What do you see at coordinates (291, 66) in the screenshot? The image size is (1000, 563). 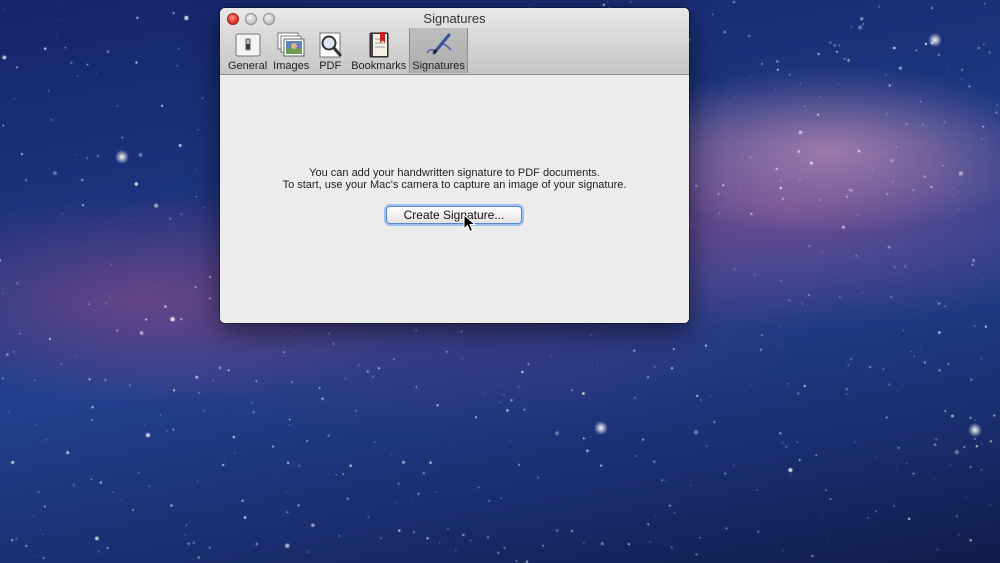 I see `tab-images-label: Images` at bounding box center [291, 66].